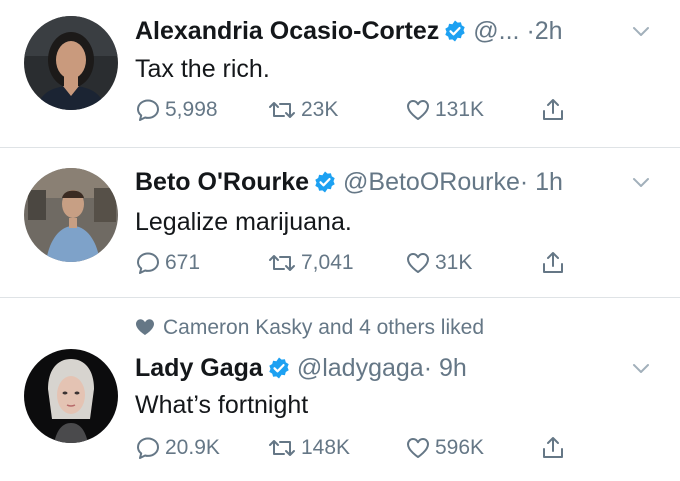 The image size is (680, 481). Describe the element at coordinates (199, 368) in the screenshot. I see `author-name: Lady Gaga` at that location.